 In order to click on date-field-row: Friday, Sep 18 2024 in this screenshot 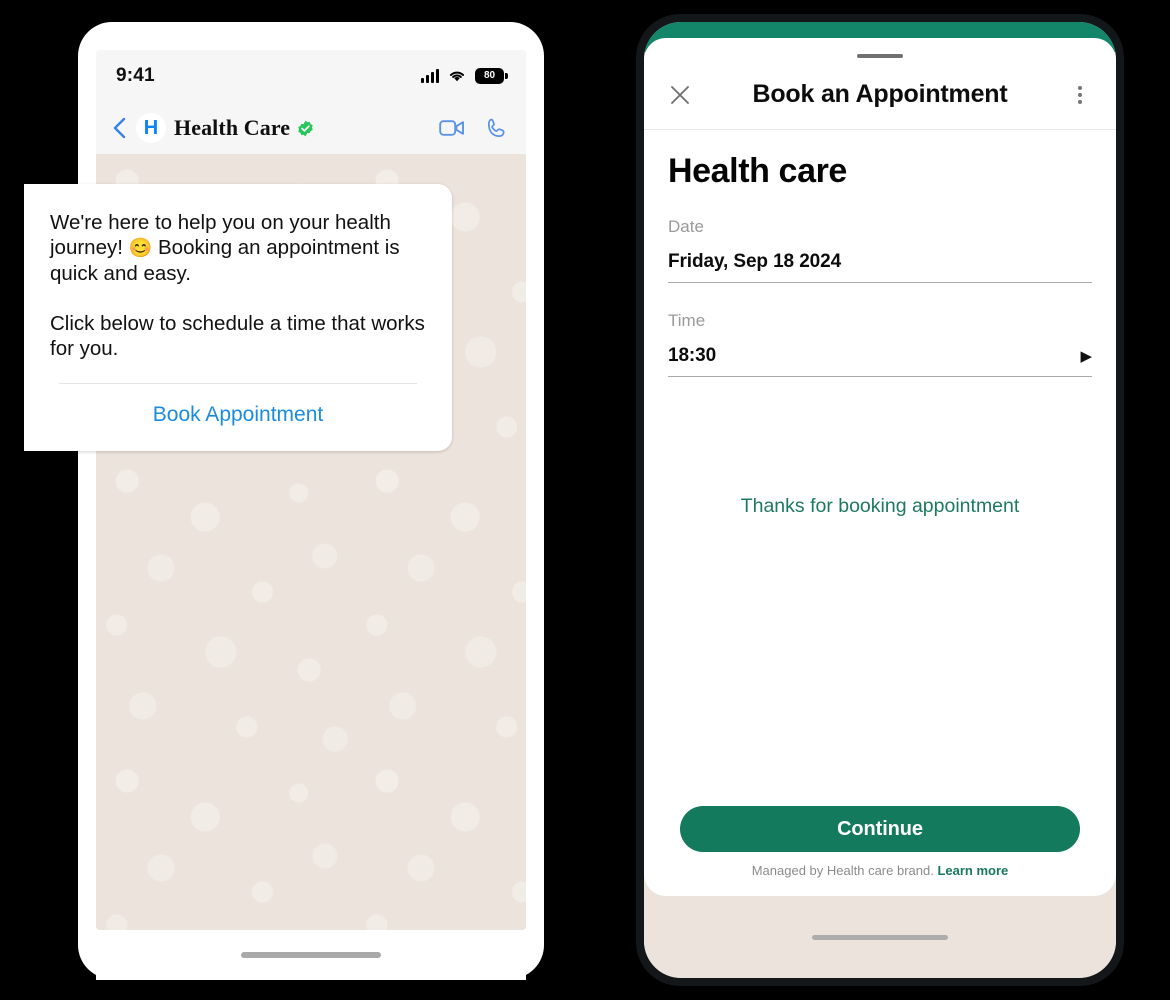, I will do `click(880, 267)`.